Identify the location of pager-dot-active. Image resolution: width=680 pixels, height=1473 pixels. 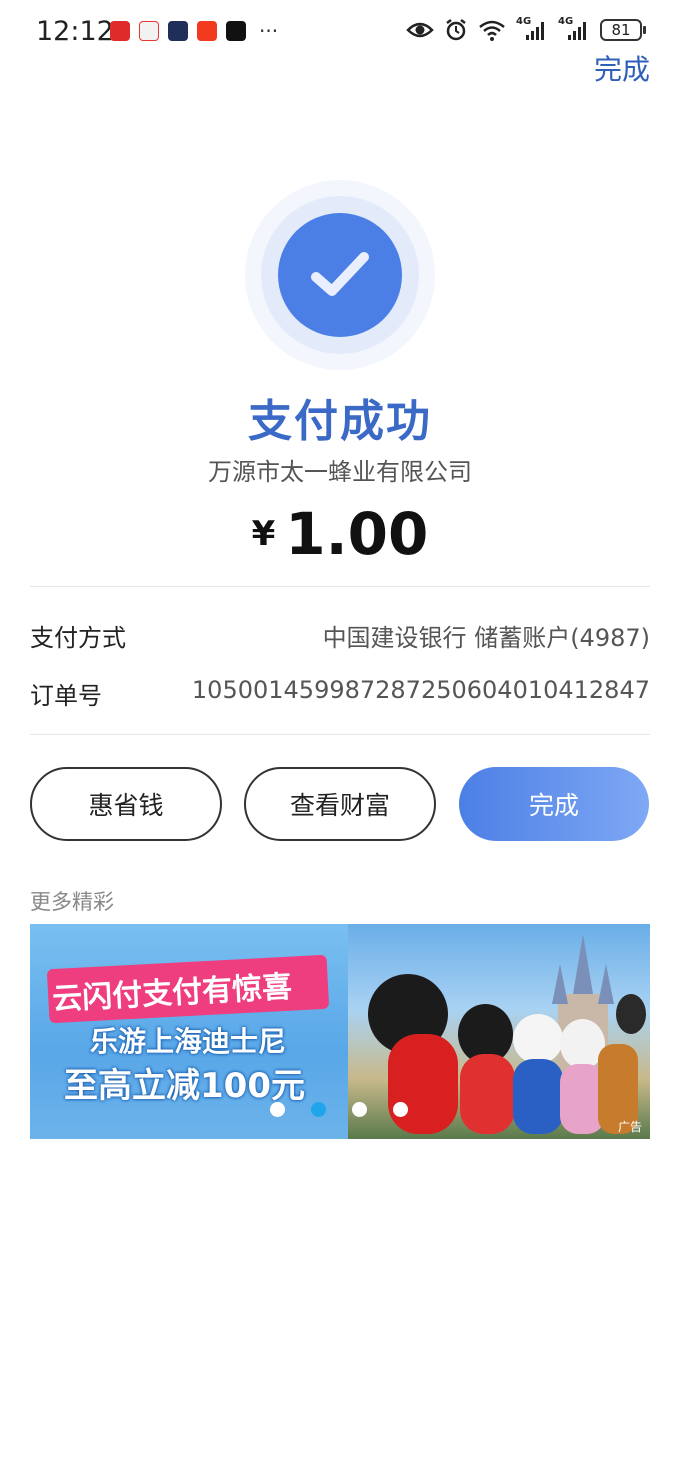
(318, 1109).